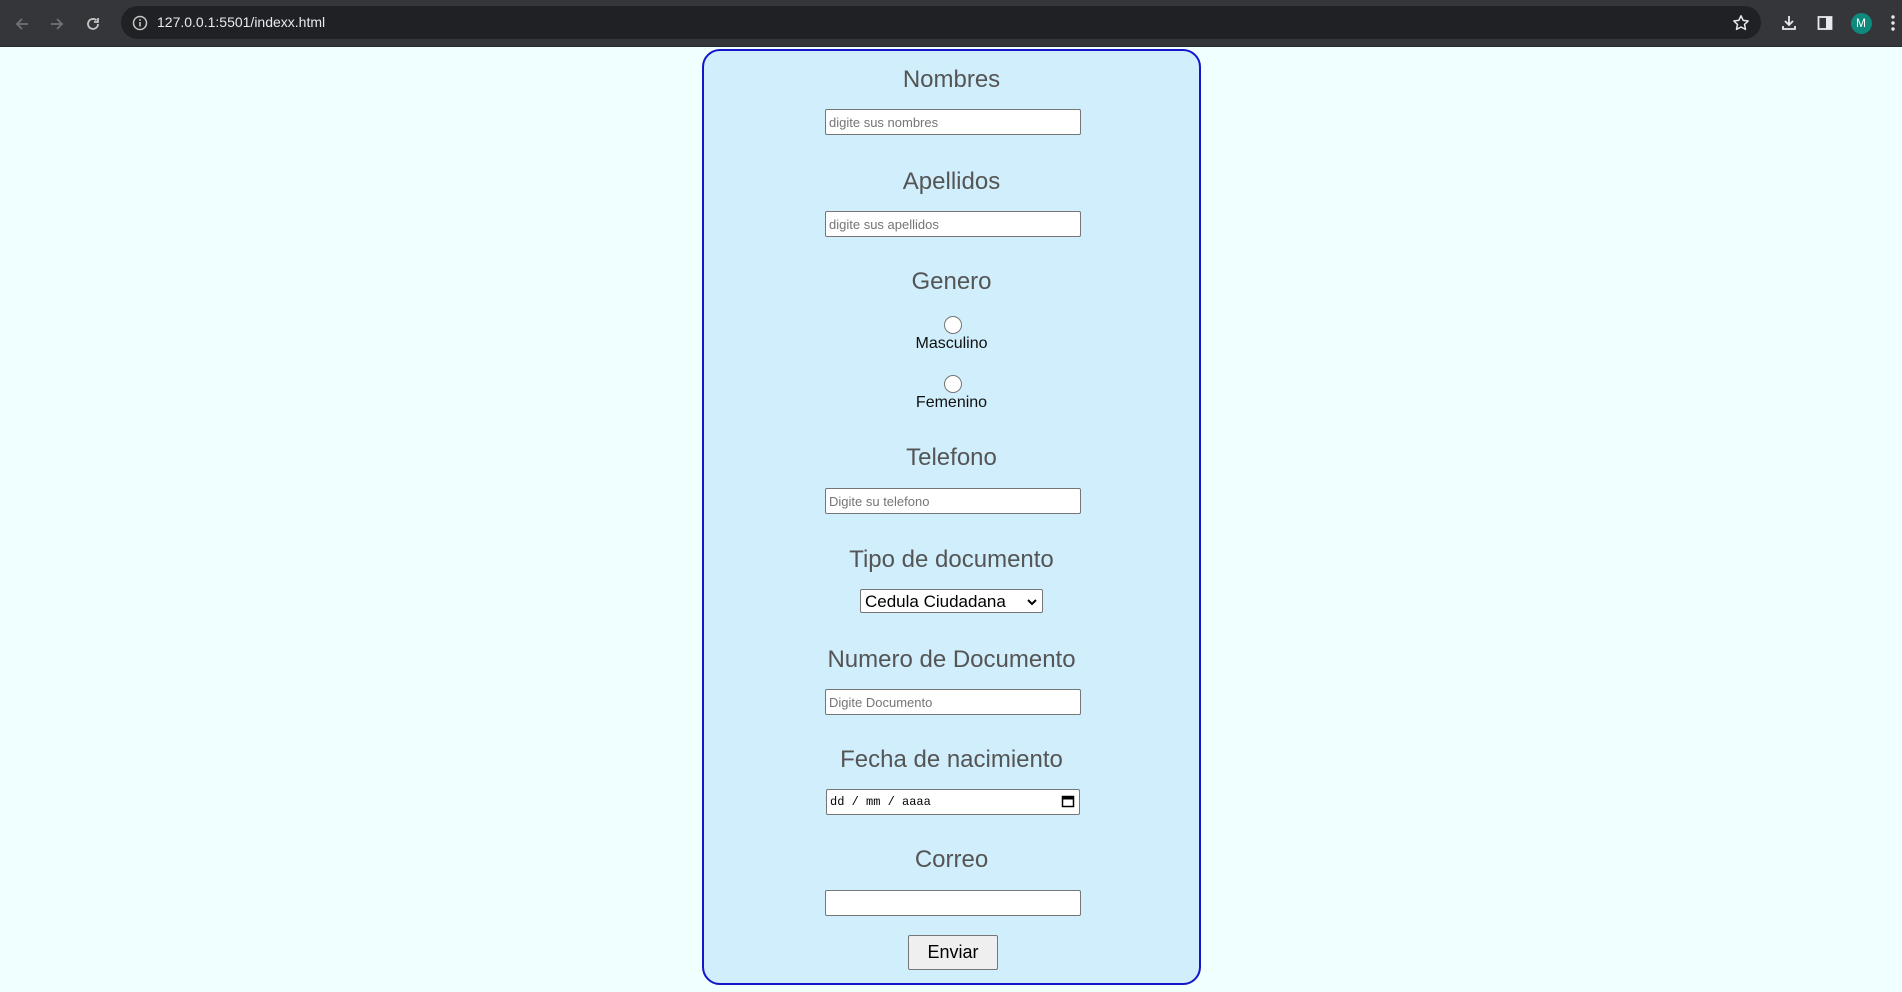 The image size is (1902, 992). I want to click on back-arrow-icon, so click(21, 24).